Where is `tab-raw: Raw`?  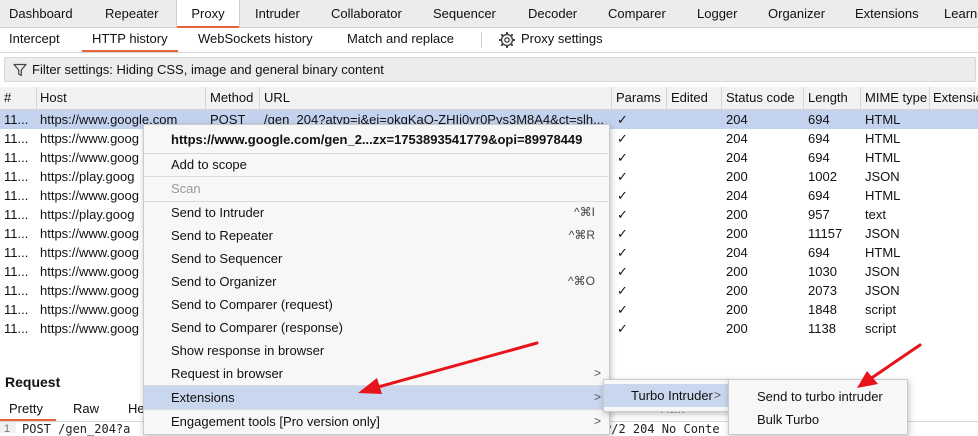 tab-raw: Raw is located at coordinates (86, 408).